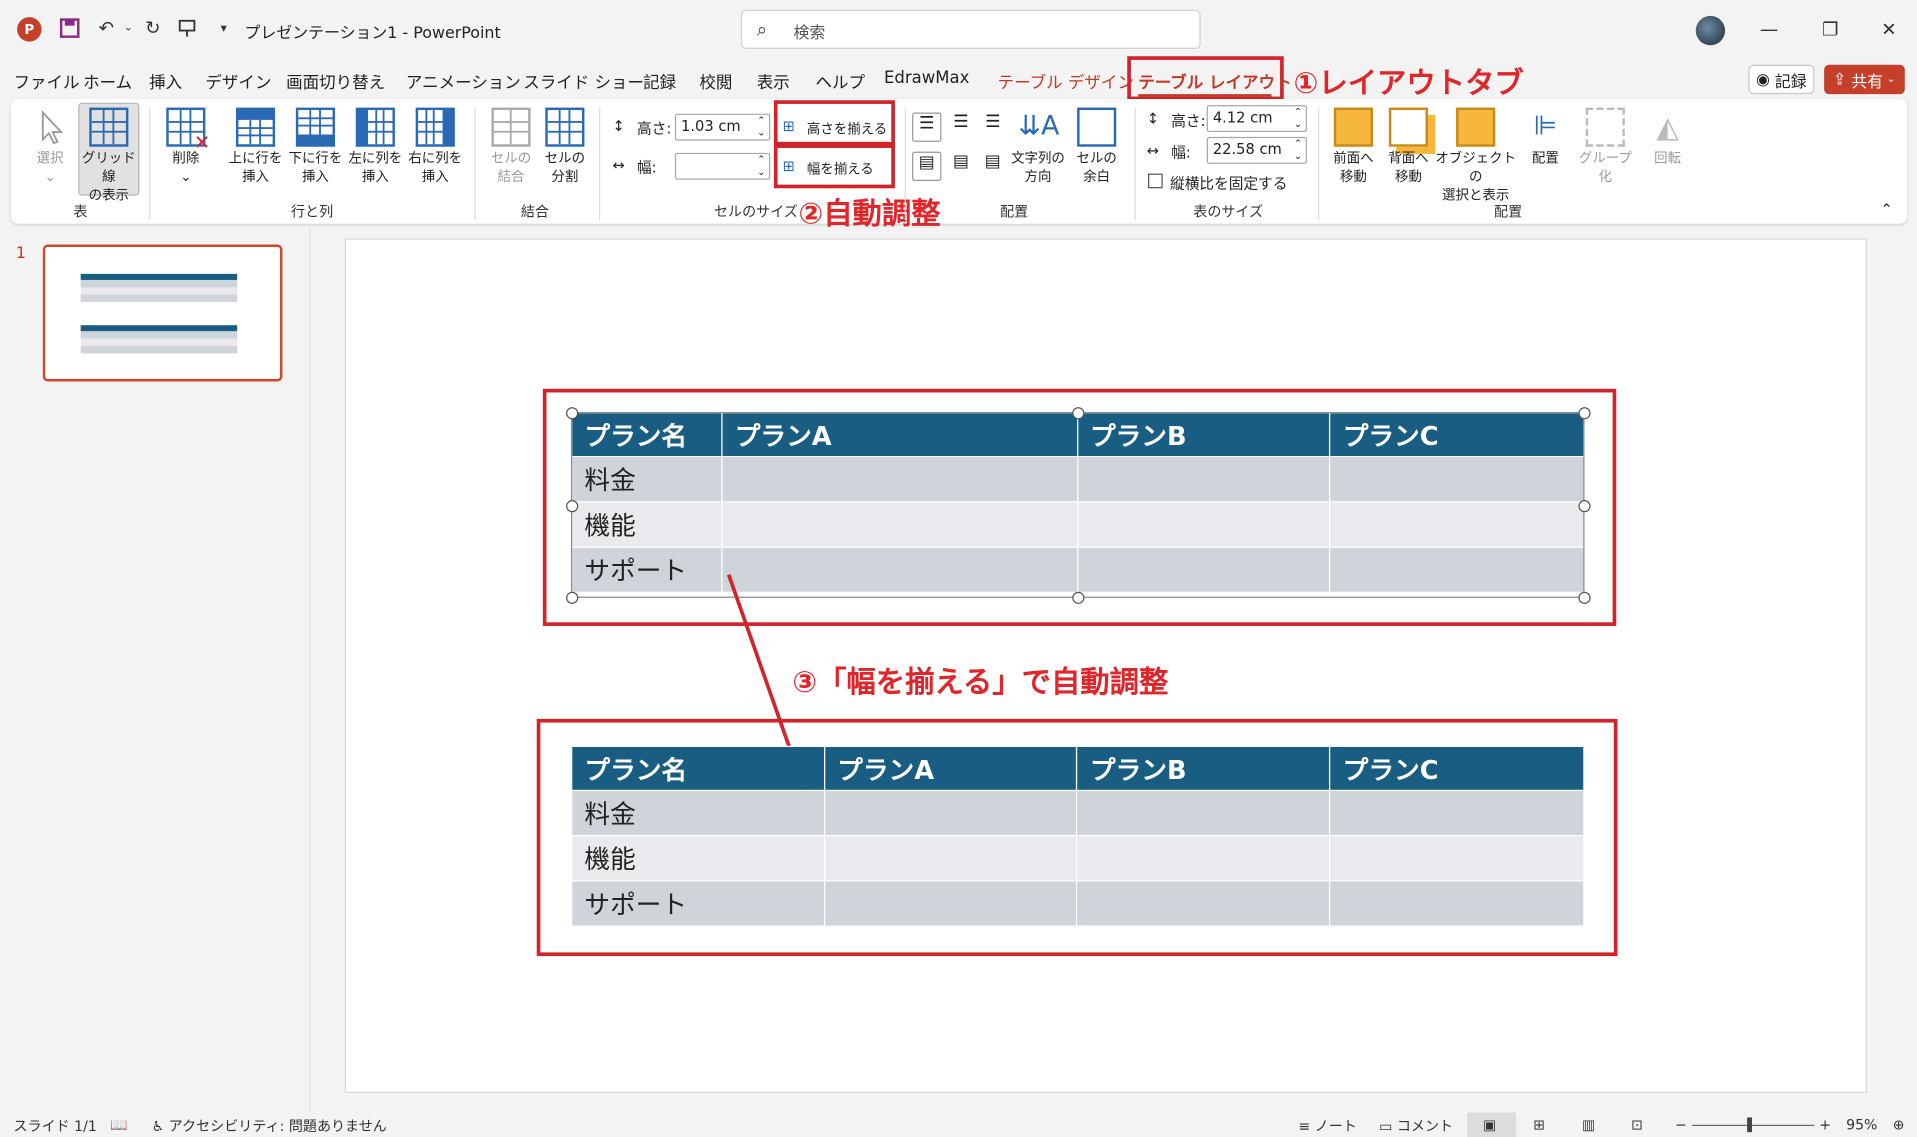 The width and height of the screenshot is (1917, 1137). Describe the element at coordinates (1214, 80) in the screenshot. I see `tab-table-layout: テーブル レイアウト` at that location.